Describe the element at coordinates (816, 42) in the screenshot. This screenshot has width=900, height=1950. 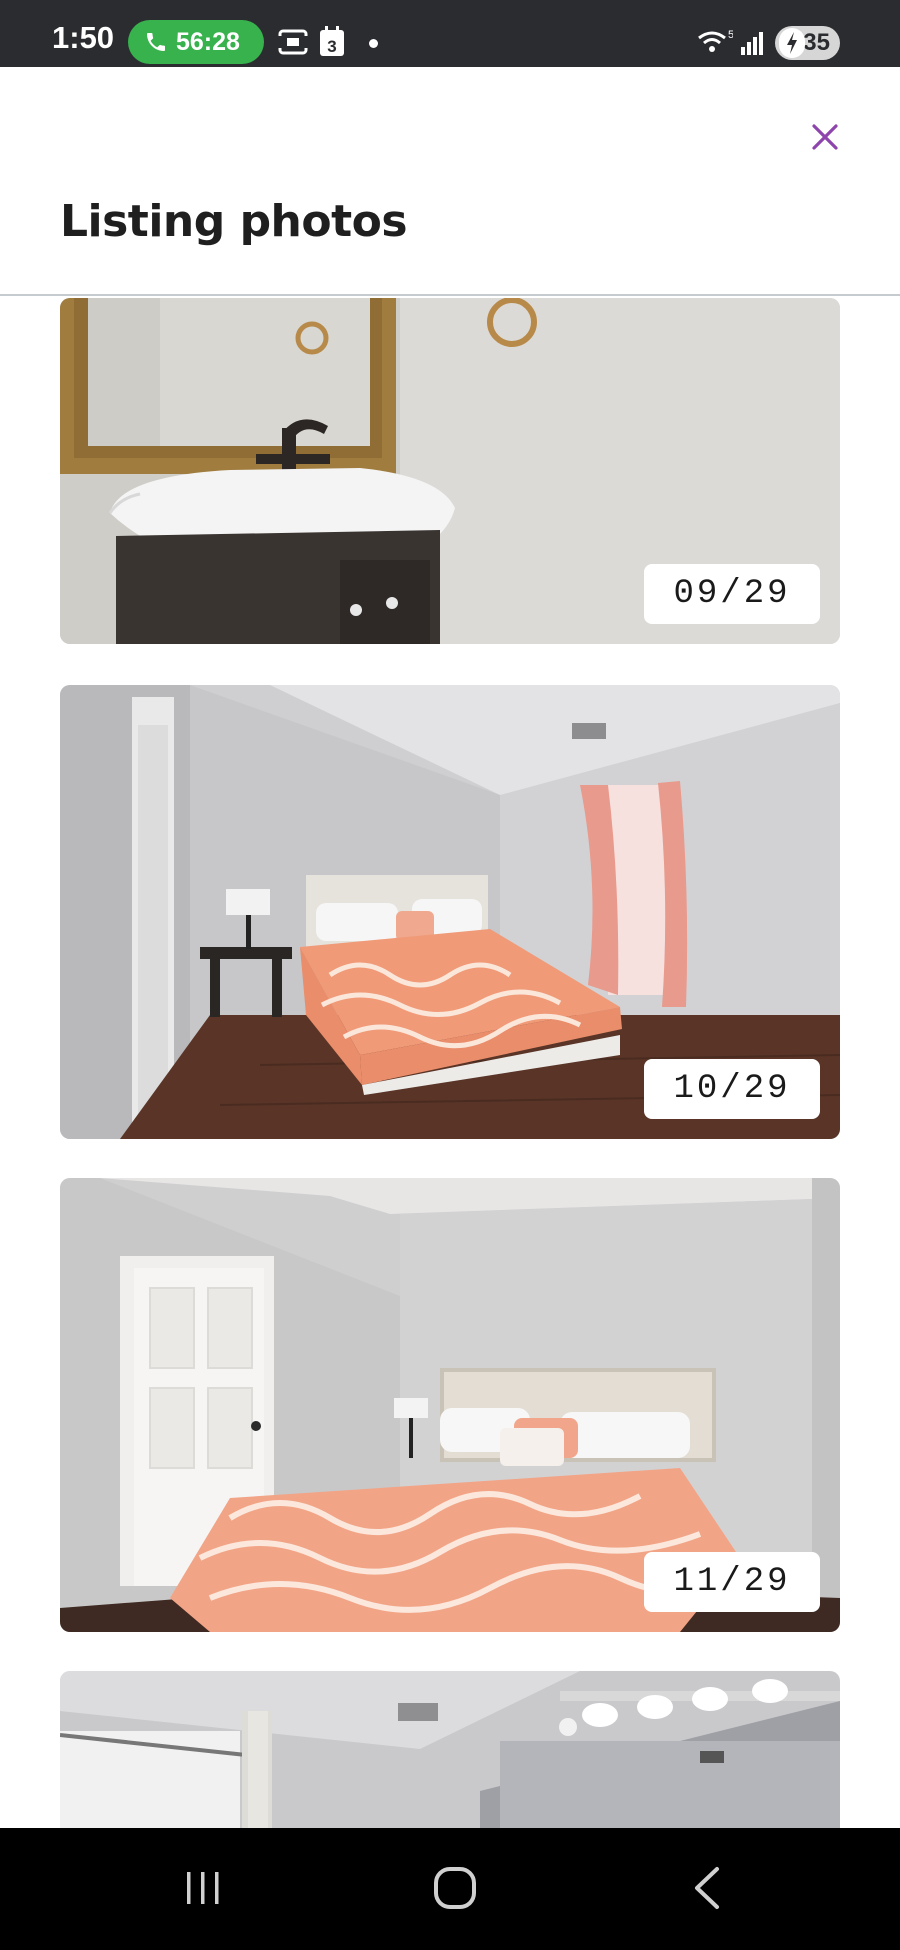
I see `battery-level: 35` at that location.